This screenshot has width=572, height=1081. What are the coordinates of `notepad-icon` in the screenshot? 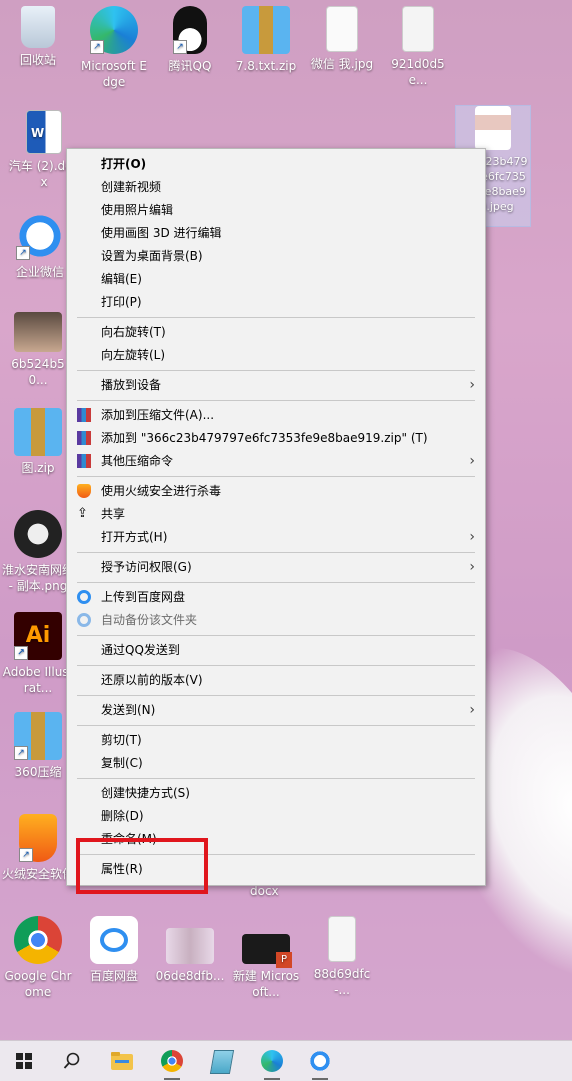 It's located at (222, 1061).